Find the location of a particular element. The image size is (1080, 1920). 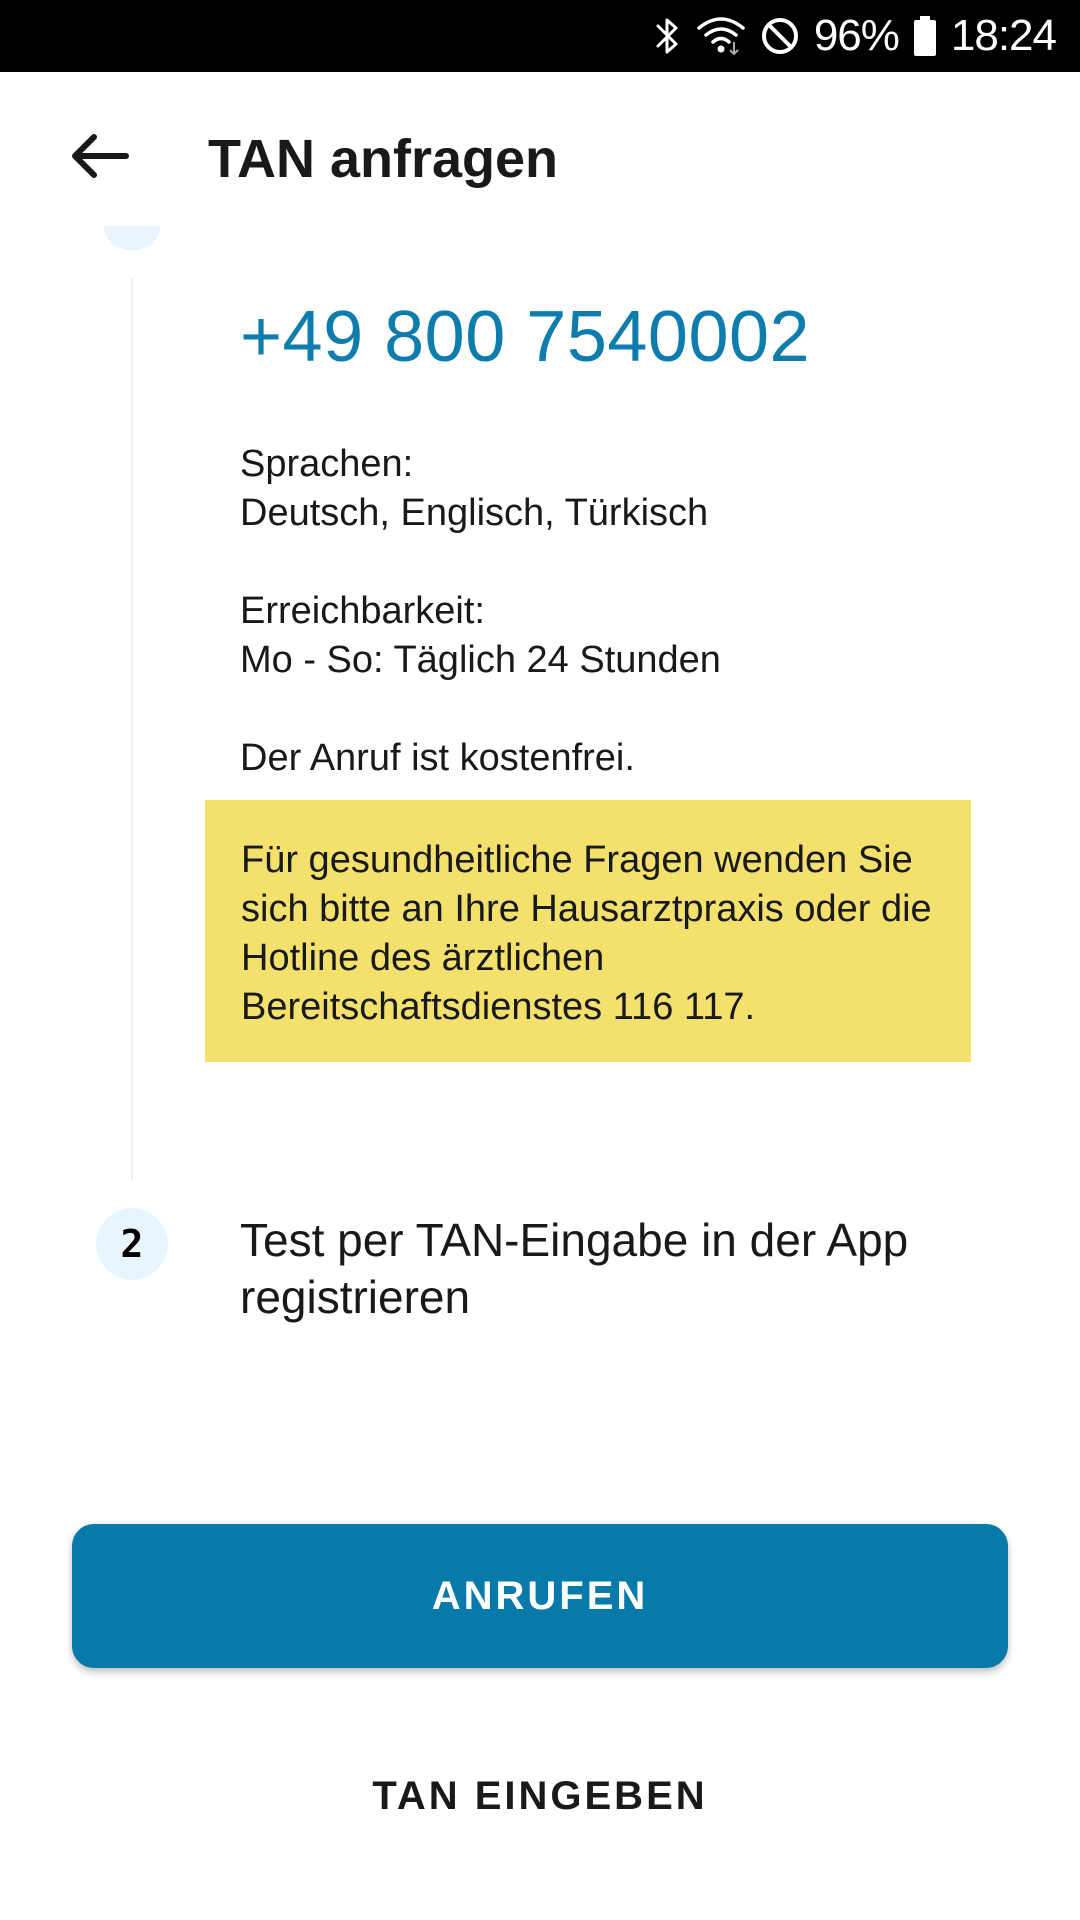

page-title: TAN anfragen is located at coordinates (383, 159).